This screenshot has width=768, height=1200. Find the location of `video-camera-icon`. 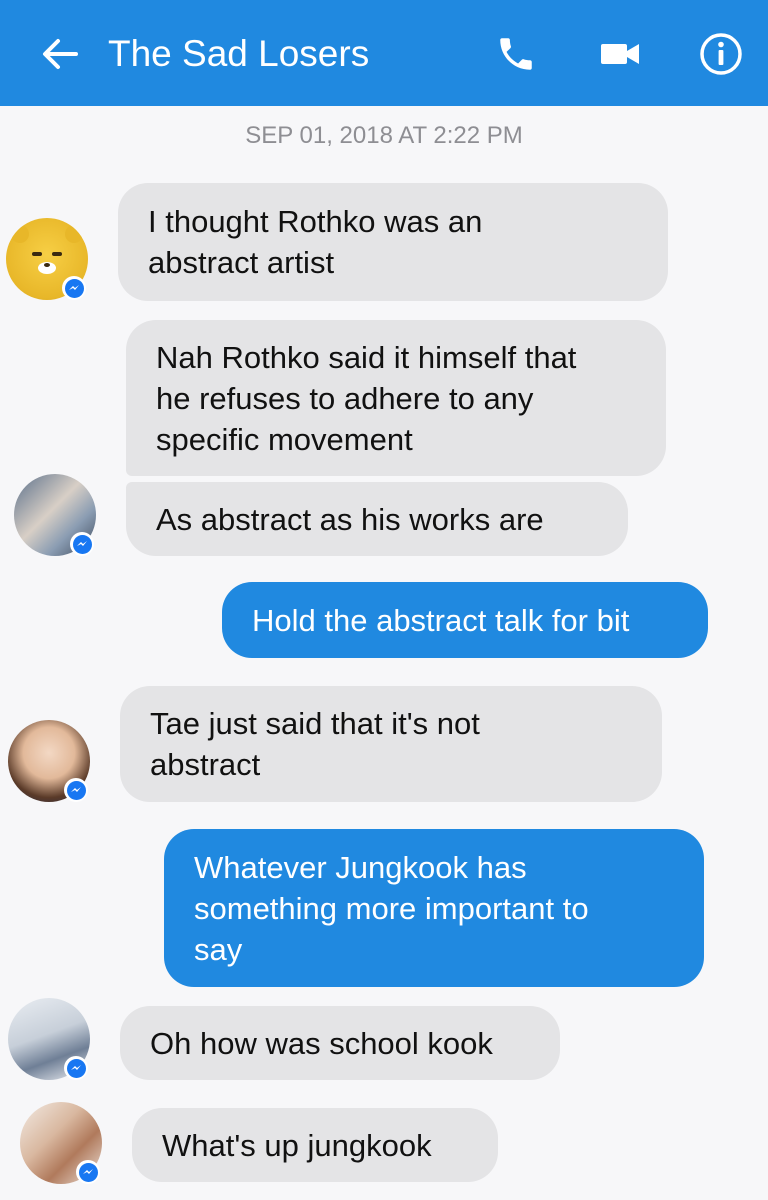

video-camera-icon is located at coordinates (620, 54).